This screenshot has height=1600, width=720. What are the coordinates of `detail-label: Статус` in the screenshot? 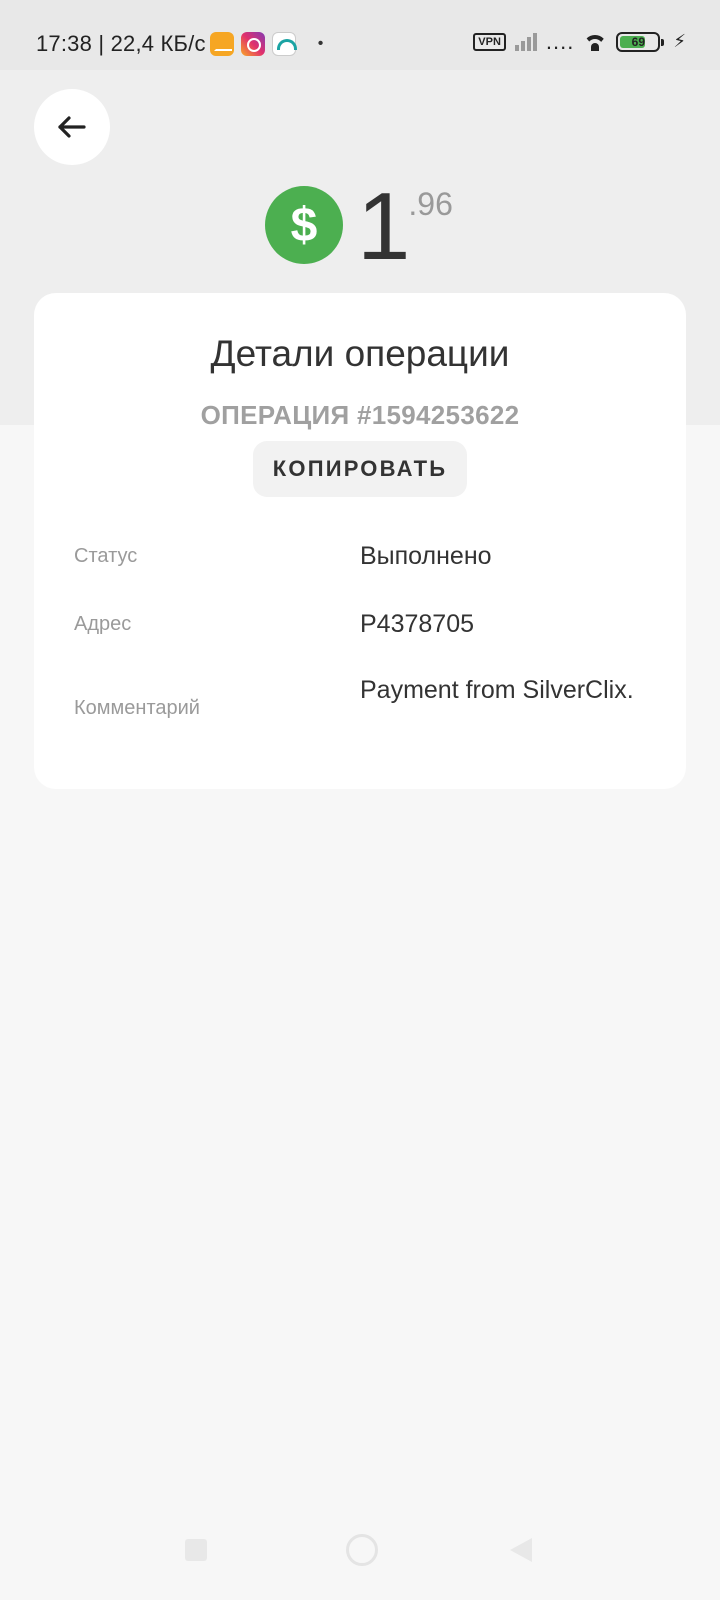 It's located at (106, 556).